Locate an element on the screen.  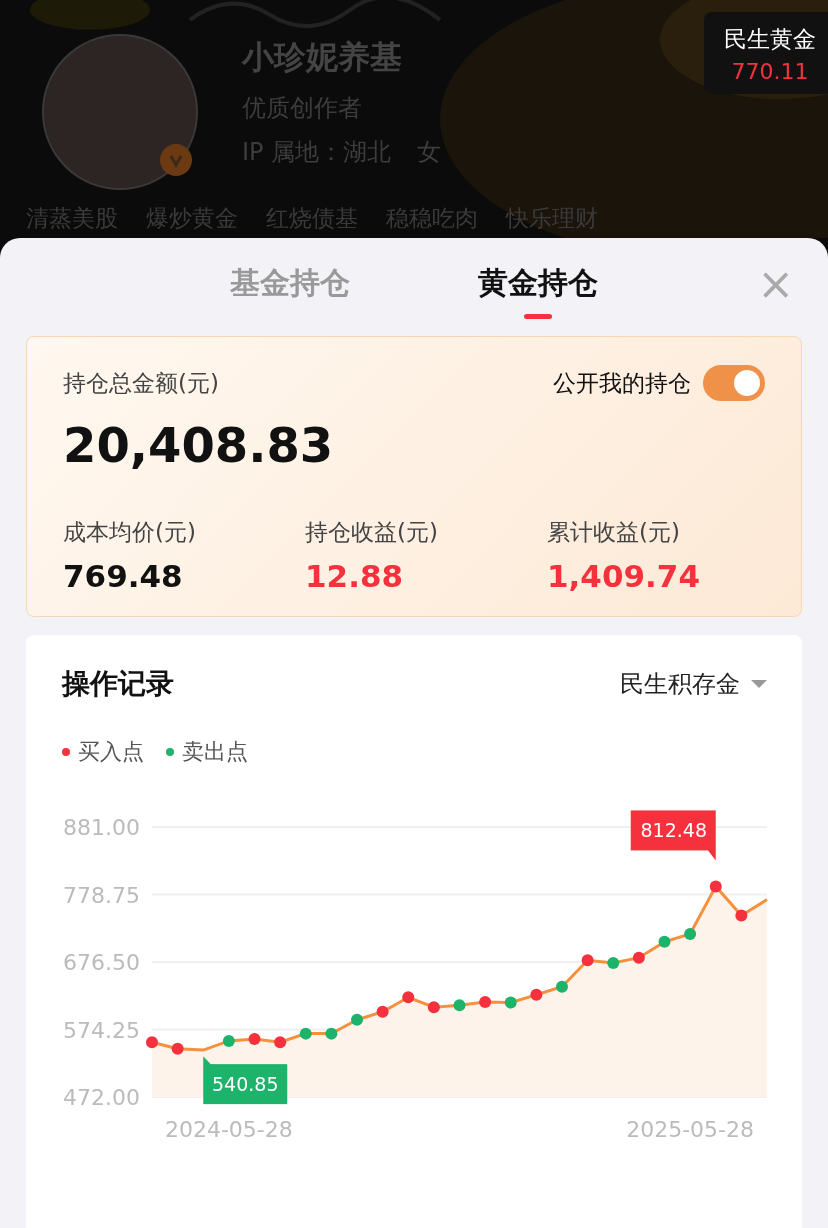
records-title: 操作记录 is located at coordinates (118, 684).